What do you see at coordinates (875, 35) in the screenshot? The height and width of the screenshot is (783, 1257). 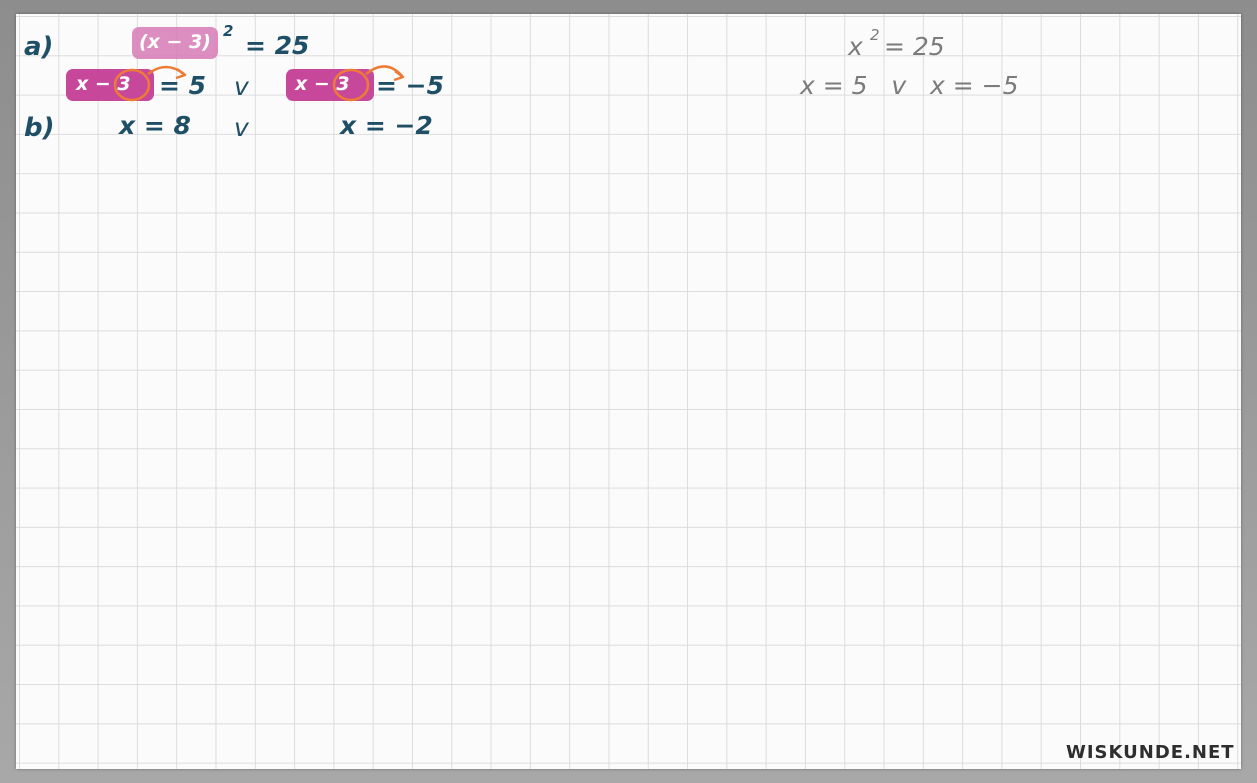 I see `side-note-exponent: 2` at bounding box center [875, 35].